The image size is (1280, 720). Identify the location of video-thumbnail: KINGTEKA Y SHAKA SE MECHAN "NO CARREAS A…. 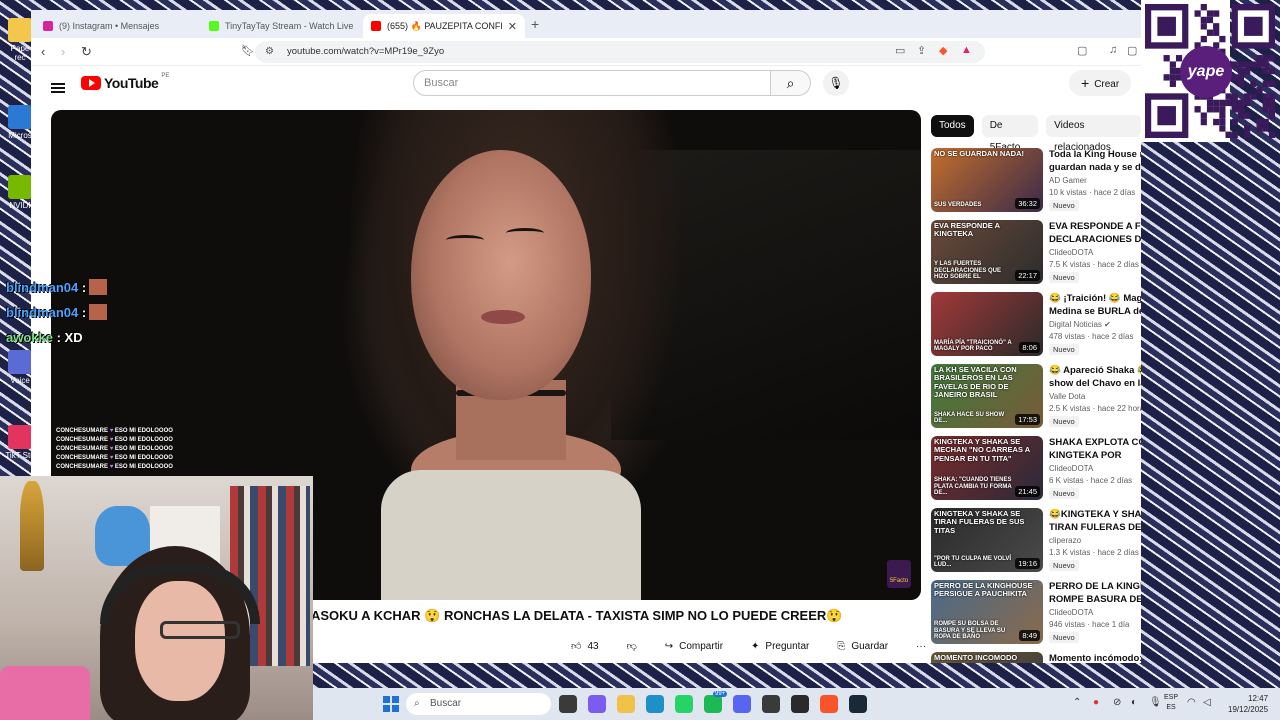
(987, 468).